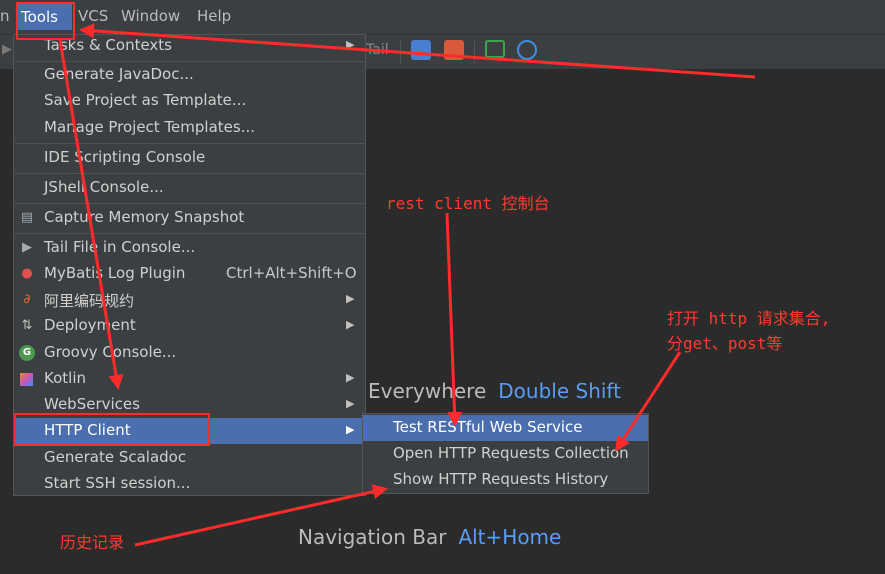  What do you see at coordinates (417, 51) in the screenshot?
I see `arrow-to-tools` at bounding box center [417, 51].